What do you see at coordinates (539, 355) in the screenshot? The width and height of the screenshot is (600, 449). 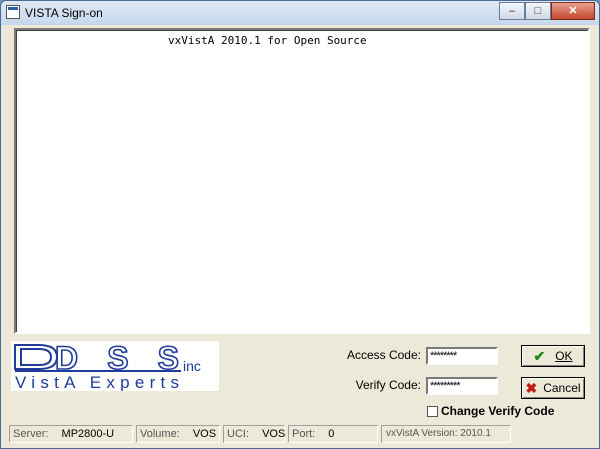 I see `checkmark-icon: ✔` at bounding box center [539, 355].